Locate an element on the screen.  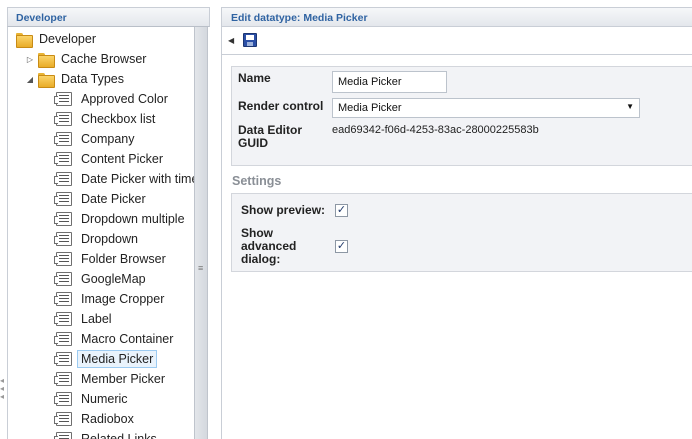
tree-datatype-item: Date Picker is located at coordinates (102, 199).